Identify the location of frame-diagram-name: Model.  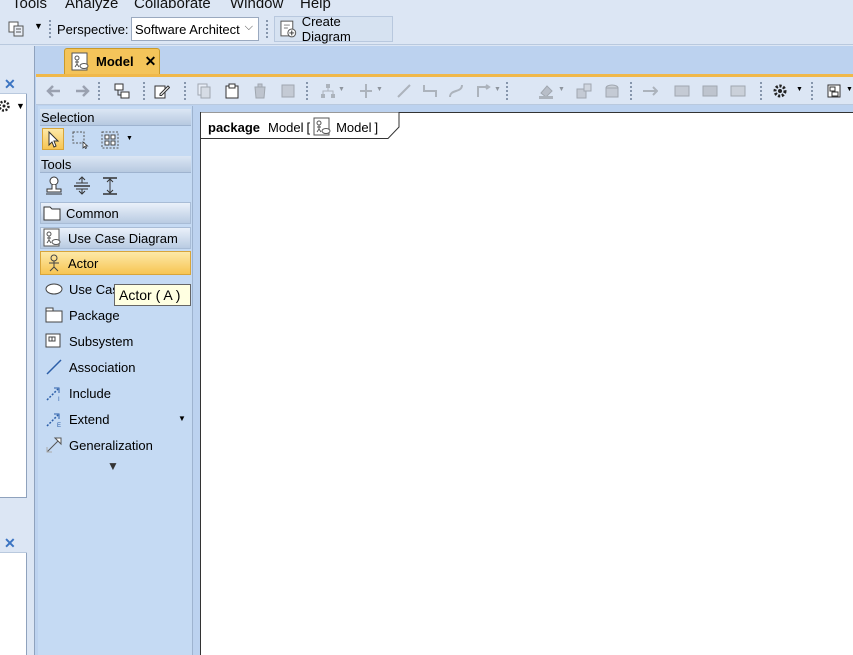
(354, 127).